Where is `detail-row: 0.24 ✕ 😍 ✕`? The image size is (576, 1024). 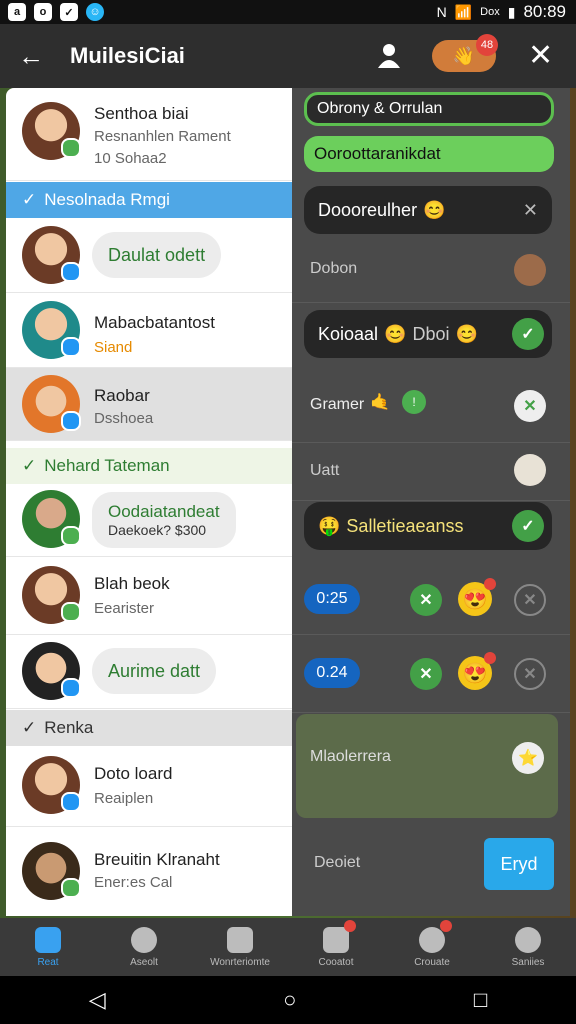 detail-row: 0.24 ✕ 😍 ✕ is located at coordinates (431, 674).